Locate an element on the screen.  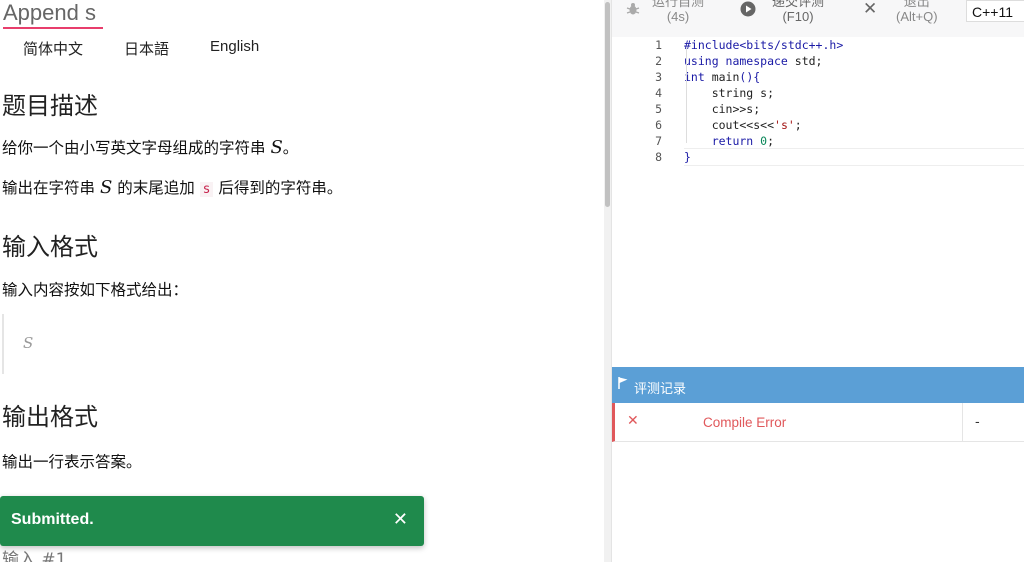
description-line-2: 输出在字符串 S 的末尾追加 s 后得到的字符串。 is located at coordinates (172, 187).